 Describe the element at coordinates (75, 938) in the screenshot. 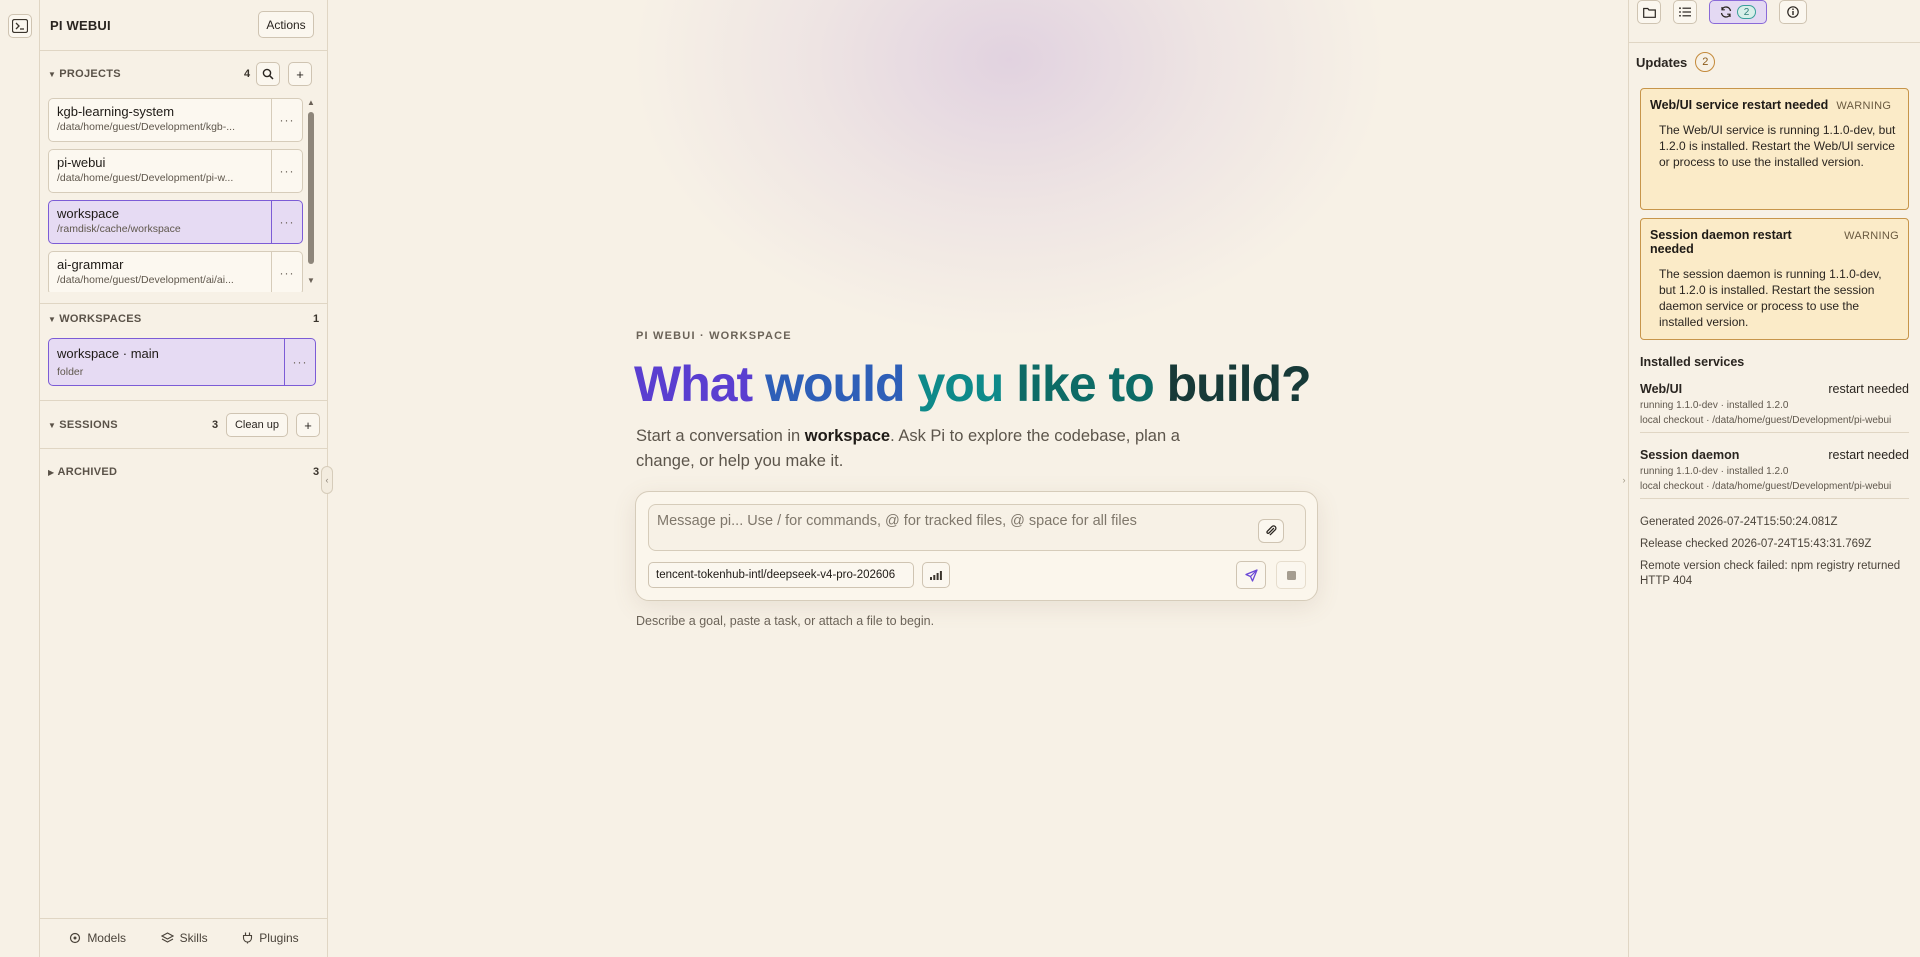

I see `models-icon` at that location.